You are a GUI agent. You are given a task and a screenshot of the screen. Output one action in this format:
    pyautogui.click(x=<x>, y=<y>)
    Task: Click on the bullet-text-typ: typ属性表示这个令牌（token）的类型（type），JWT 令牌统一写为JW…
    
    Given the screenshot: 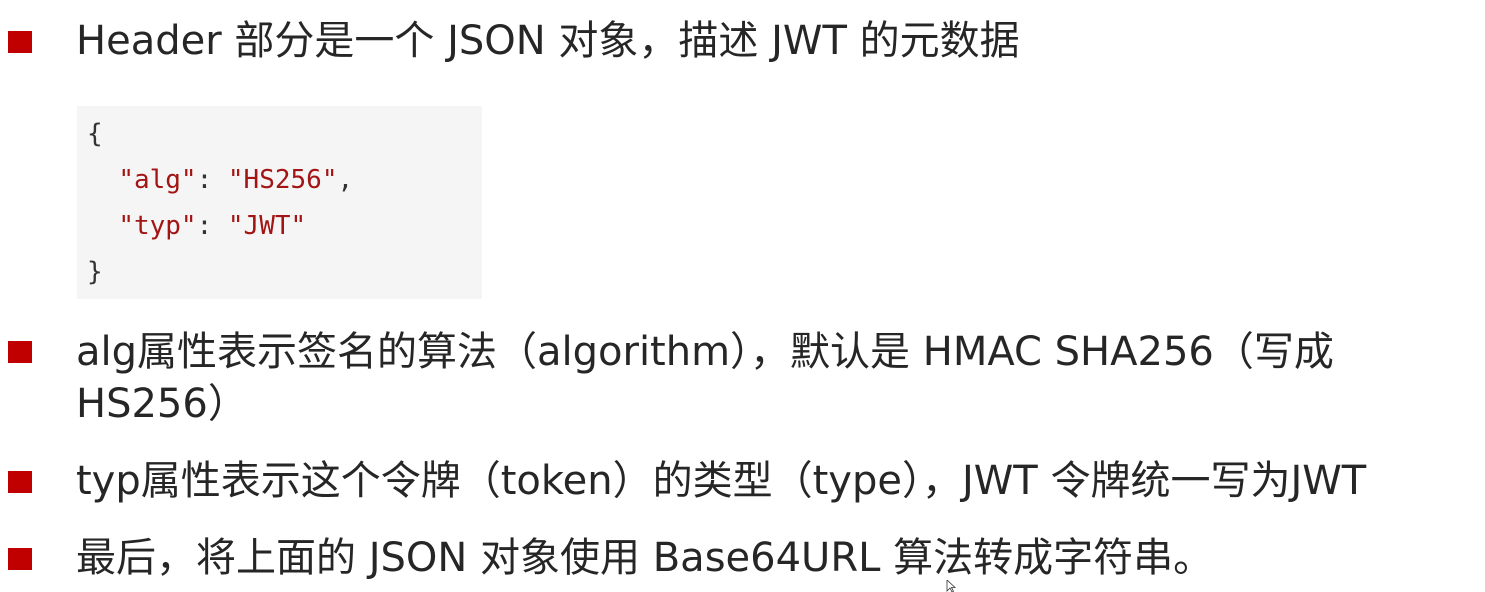 What is the action you would take?
    pyautogui.click(x=721, y=481)
    